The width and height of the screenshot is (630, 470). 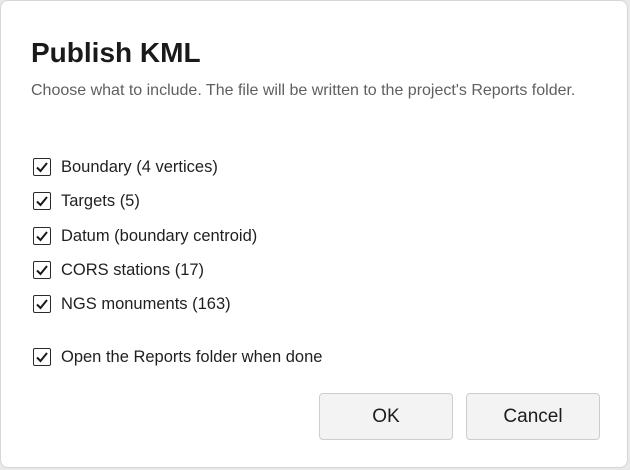 I want to click on open-folder-label: Open the Reports folder when done, so click(x=192, y=356).